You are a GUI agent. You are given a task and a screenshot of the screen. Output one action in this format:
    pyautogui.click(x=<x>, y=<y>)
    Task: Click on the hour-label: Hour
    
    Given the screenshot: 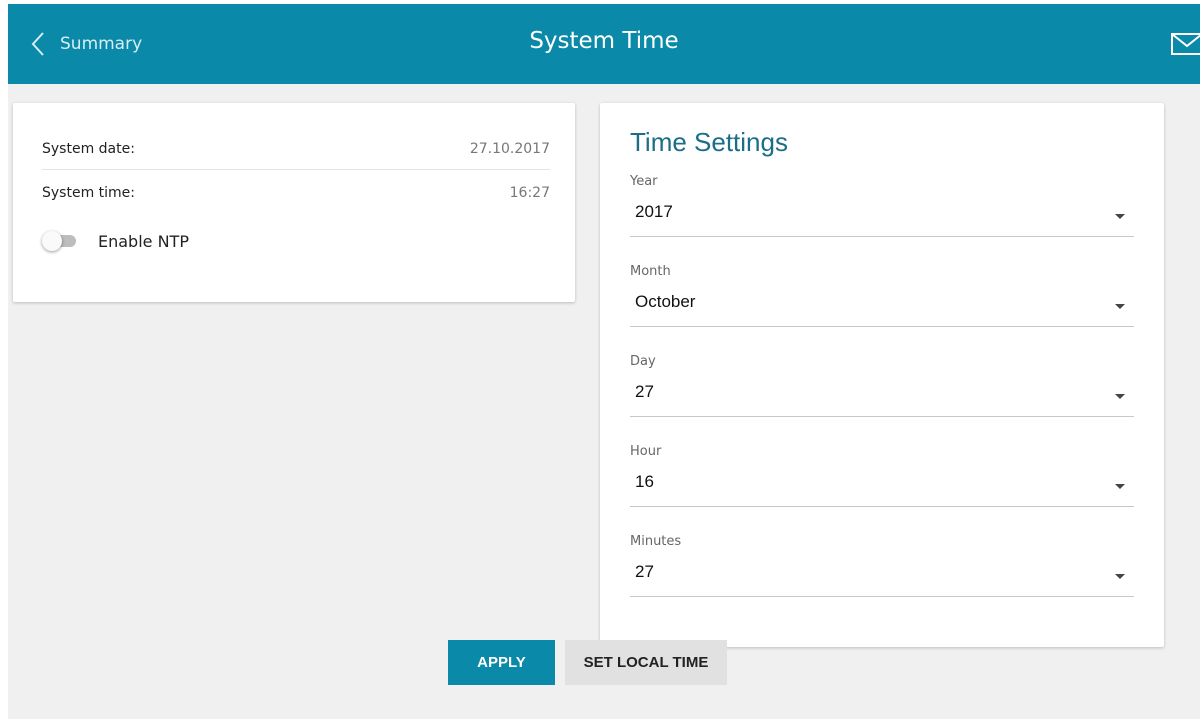 What is the action you would take?
    pyautogui.click(x=646, y=451)
    